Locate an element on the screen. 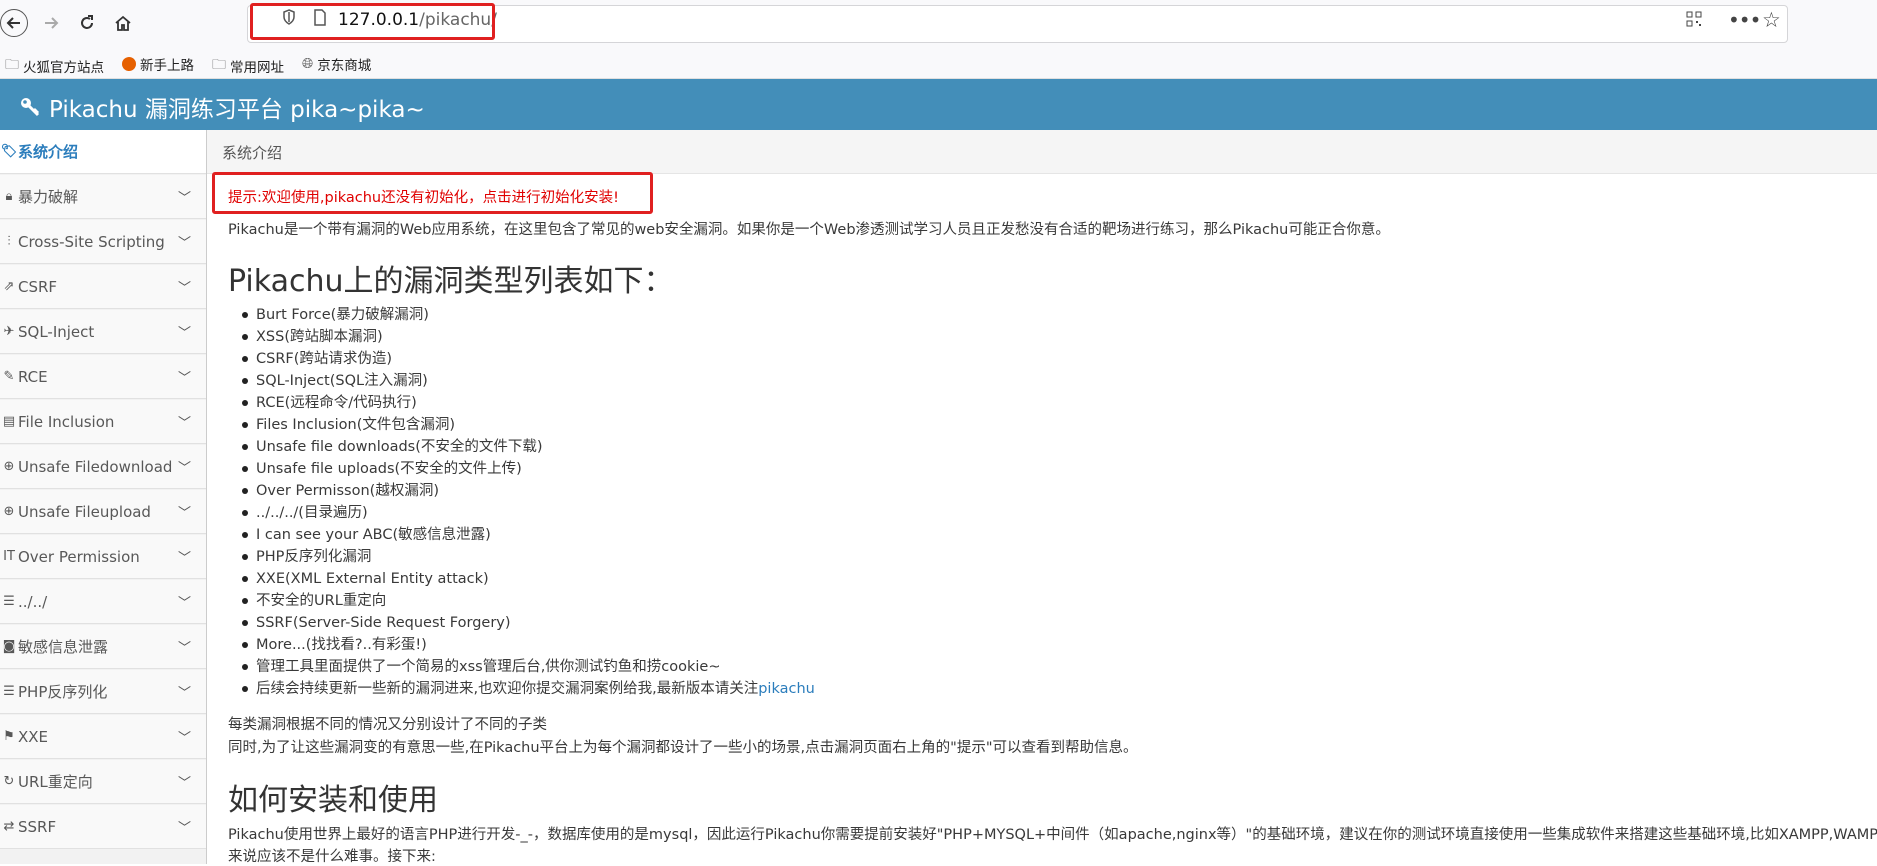 The width and height of the screenshot is (1877, 866). list-item: SQL-Inject(SQL注入漏洞) is located at coordinates (521, 381).